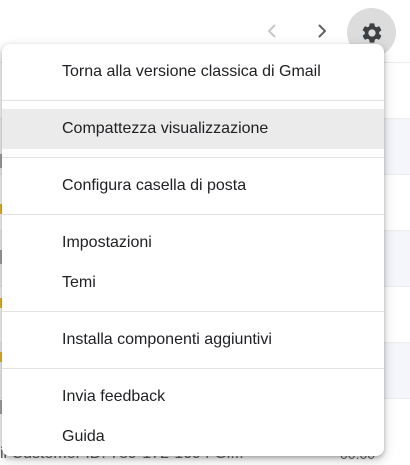 This screenshot has width=410, height=465. I want to click on chevron-right-icon, so click(322, 31).